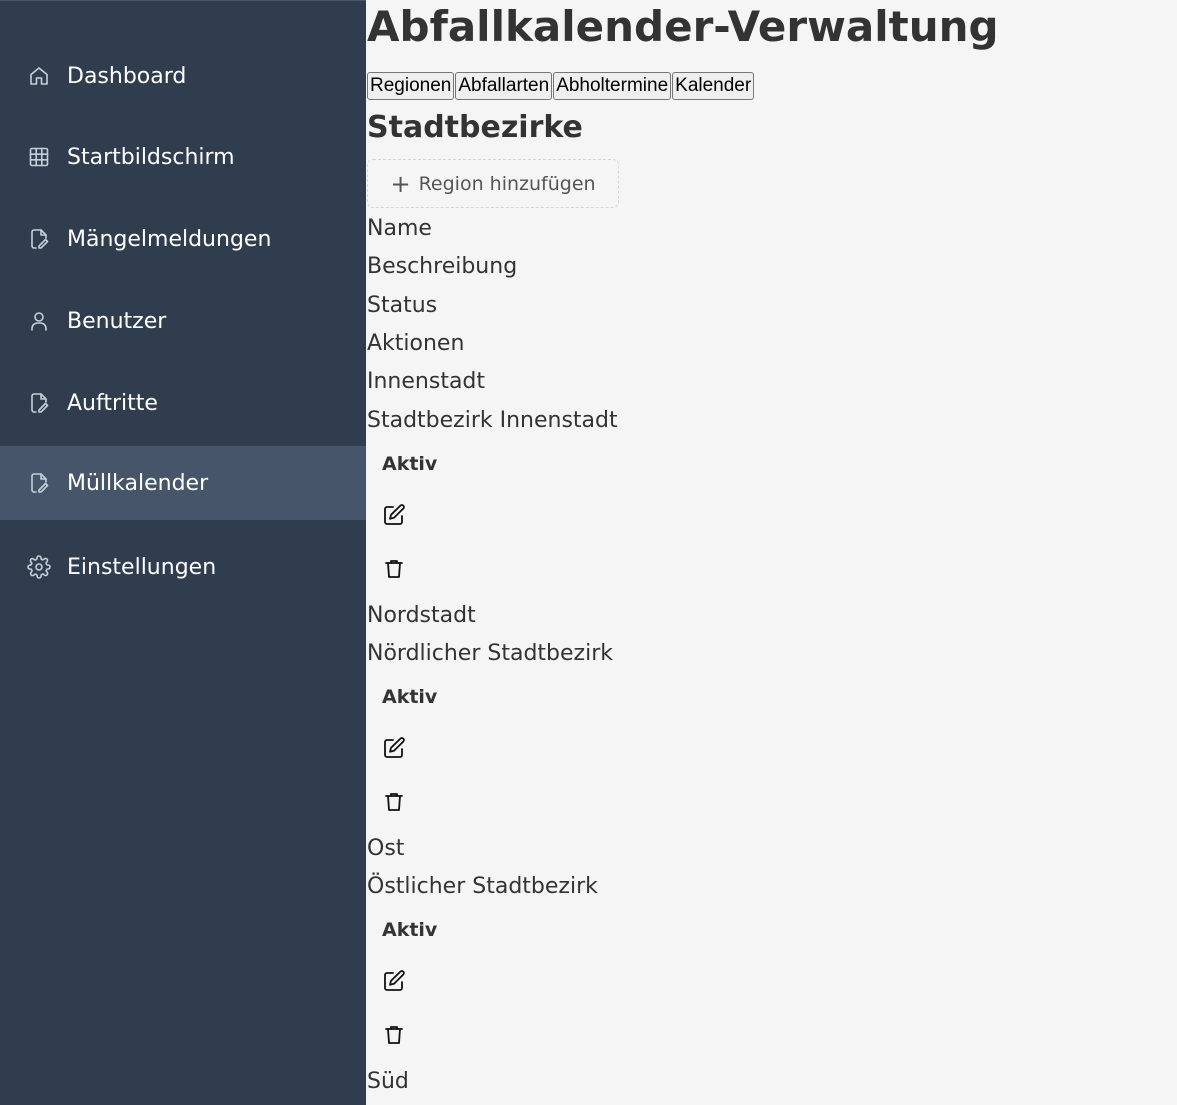  What do you see at coordinates (402, 305) in the screenshot?
I see `table-header-status: Status` at bounding box center [402, 305].